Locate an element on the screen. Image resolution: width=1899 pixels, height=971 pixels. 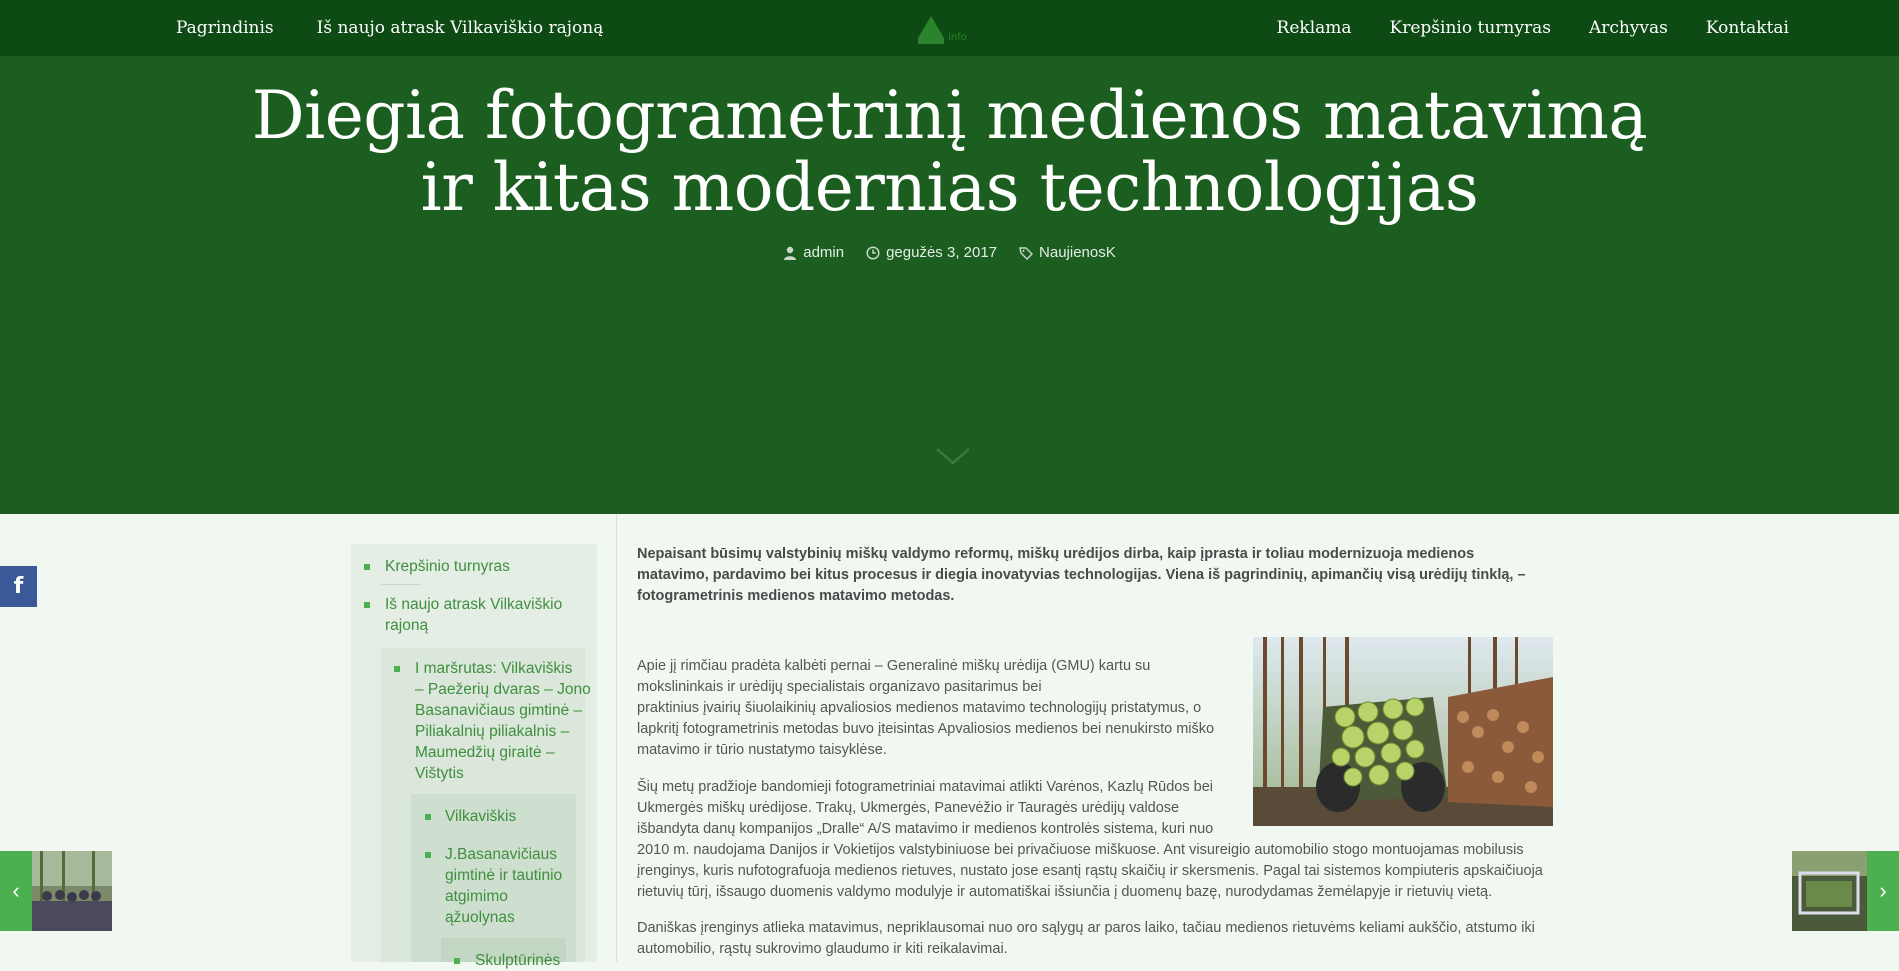
sidebar-item-label-line: gimtinė ir tautinio is located at coordinates (504, 875).